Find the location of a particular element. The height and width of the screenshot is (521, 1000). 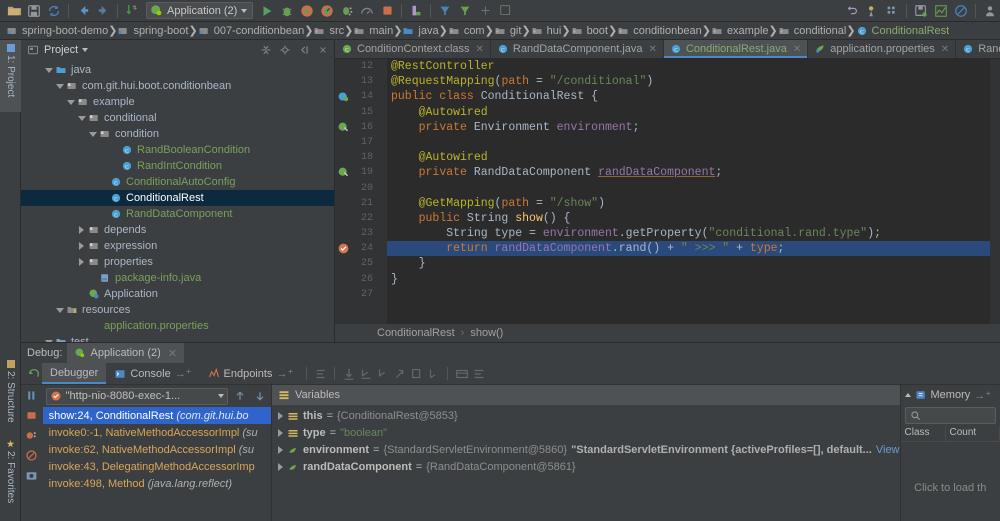

line-number-20: 20 is located at coordinates (356, 188).